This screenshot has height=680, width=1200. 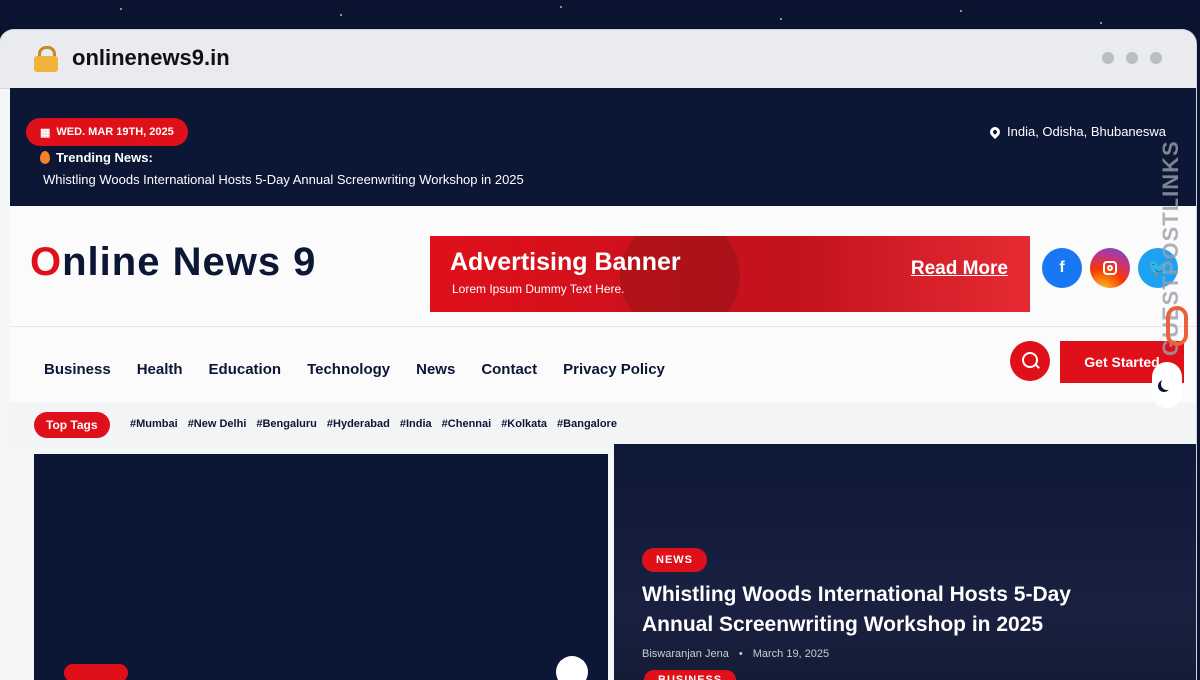 I want to click on ad-title: Advertising Banner, so click(x=565, y=262).